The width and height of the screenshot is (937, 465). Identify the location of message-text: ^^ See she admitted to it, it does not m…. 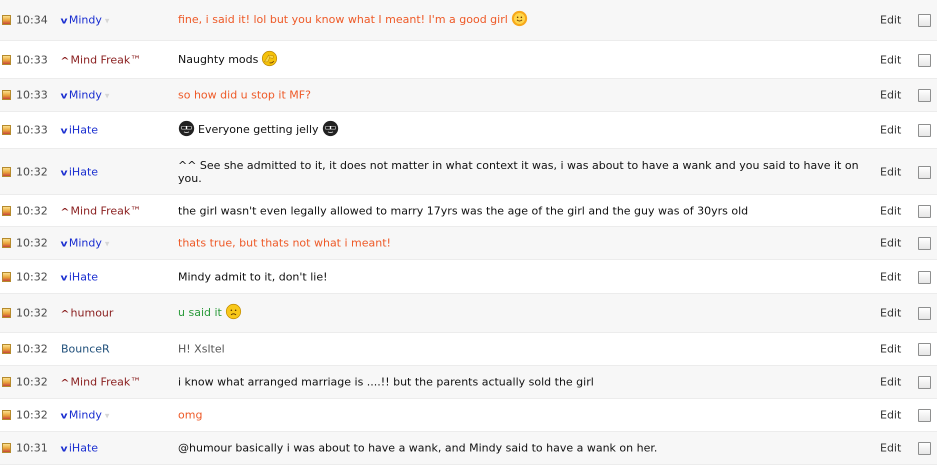
(518, 171).